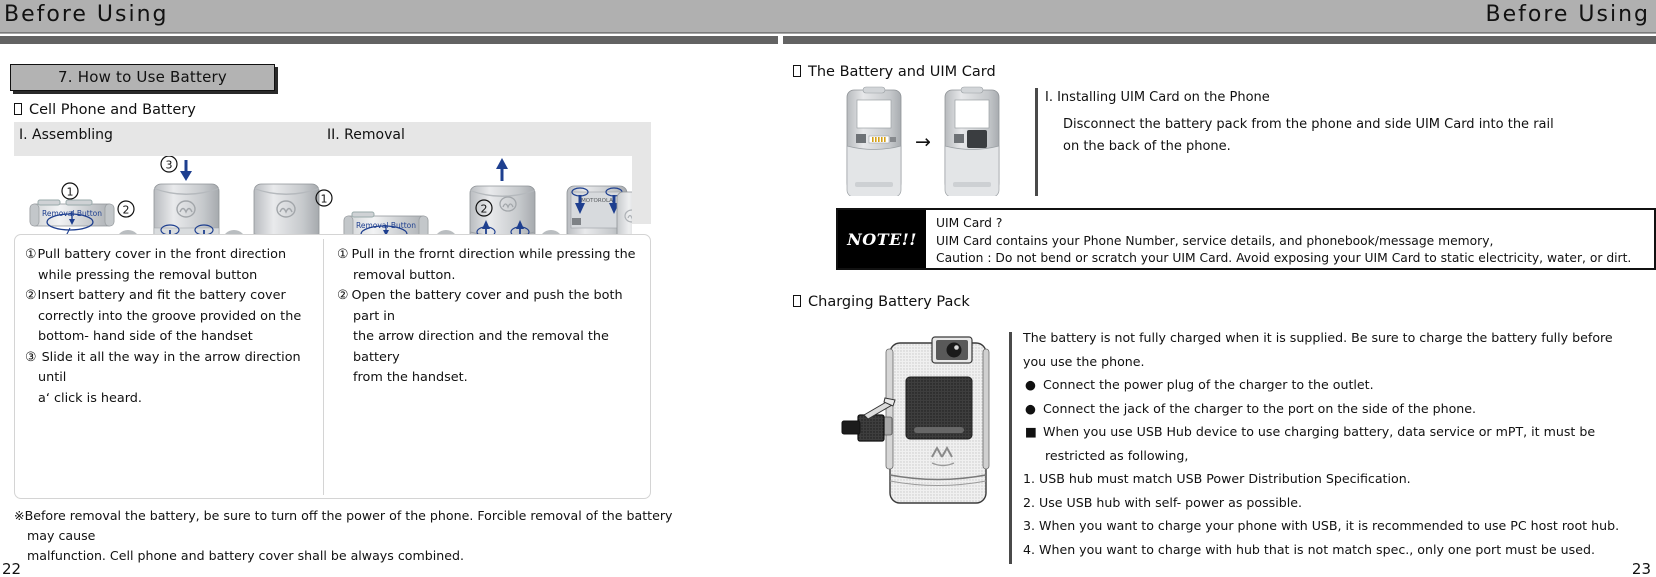  I want to click on callout-2-assembling: 2, so click(126, 209).